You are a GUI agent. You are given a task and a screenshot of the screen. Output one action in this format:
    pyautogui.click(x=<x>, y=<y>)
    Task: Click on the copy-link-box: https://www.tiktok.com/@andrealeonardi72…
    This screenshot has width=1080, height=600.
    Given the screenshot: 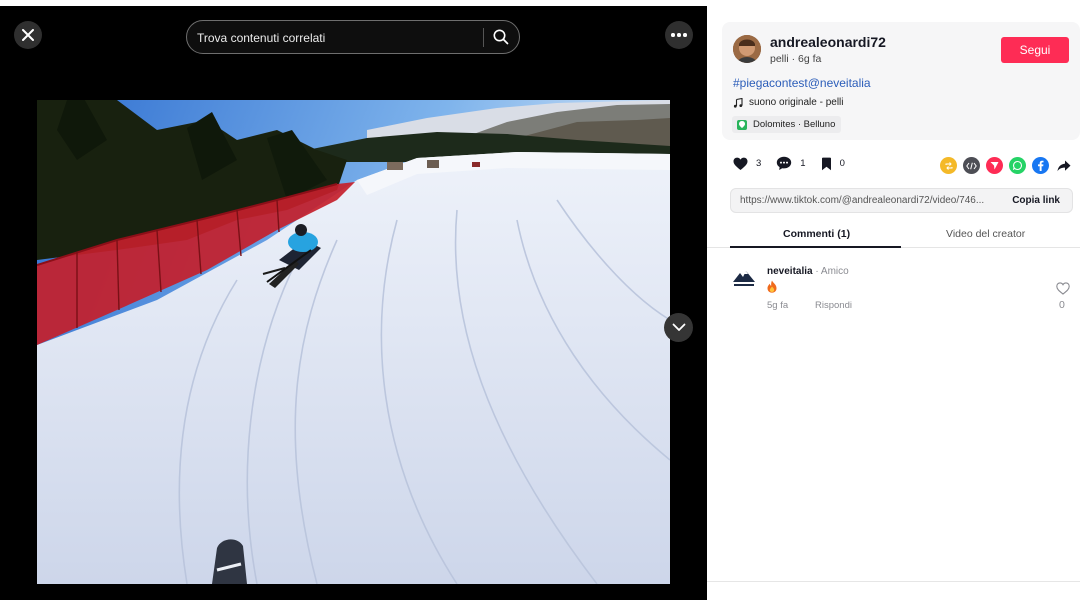 What is the action you would take?
    pyautogui.click(x=901, y=200)
    